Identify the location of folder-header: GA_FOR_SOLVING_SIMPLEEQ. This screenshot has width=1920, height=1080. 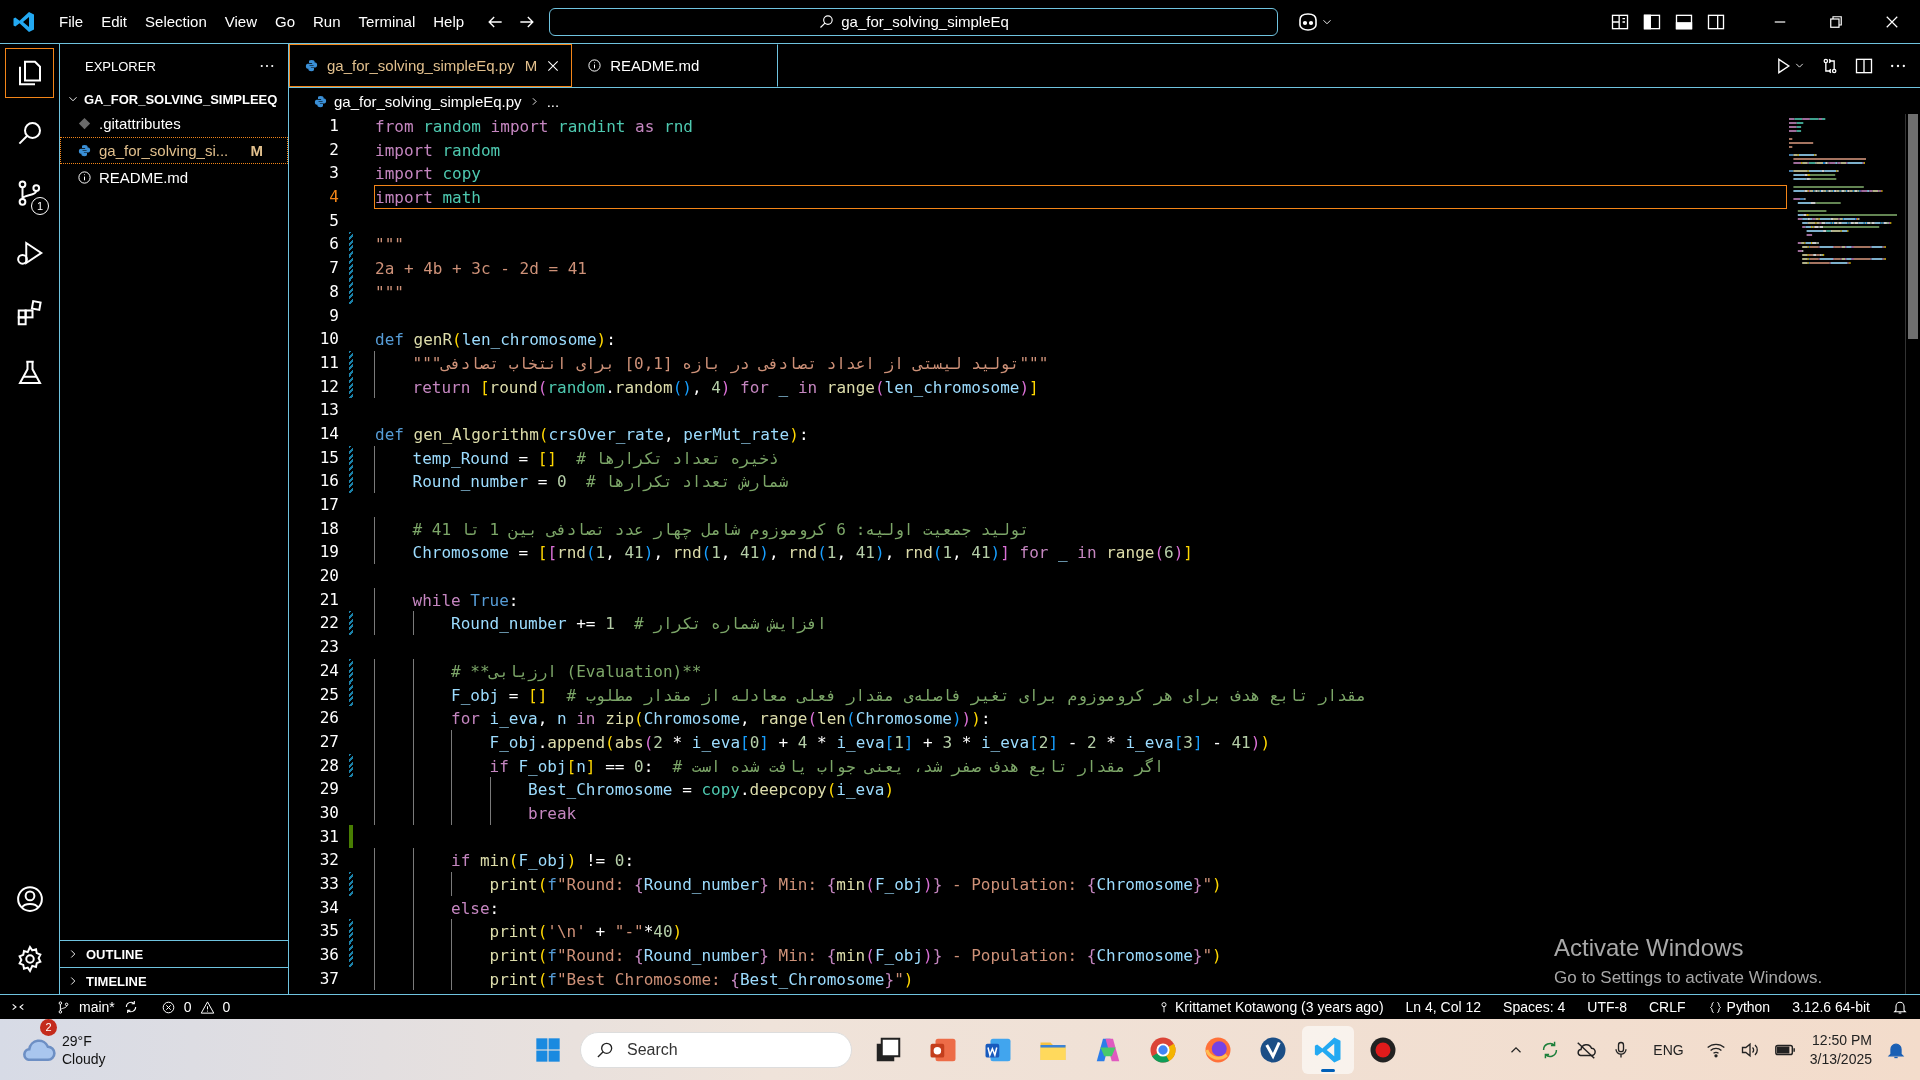
(174, 99).